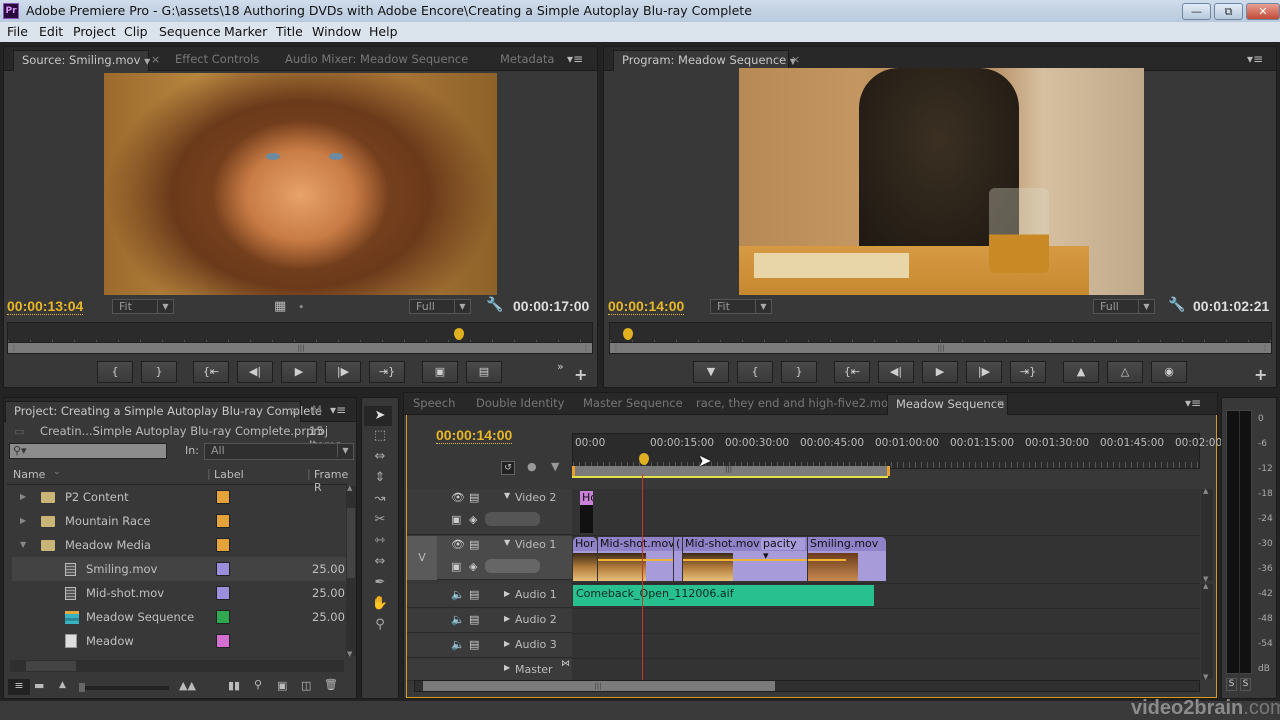 The width and height of the screenshot is (1280, 720). What do you see at coordinates (807, 686) in the screenshot?
I see `timeline-horizontal-scrollbar: |||` at bounding box center [807, 686].